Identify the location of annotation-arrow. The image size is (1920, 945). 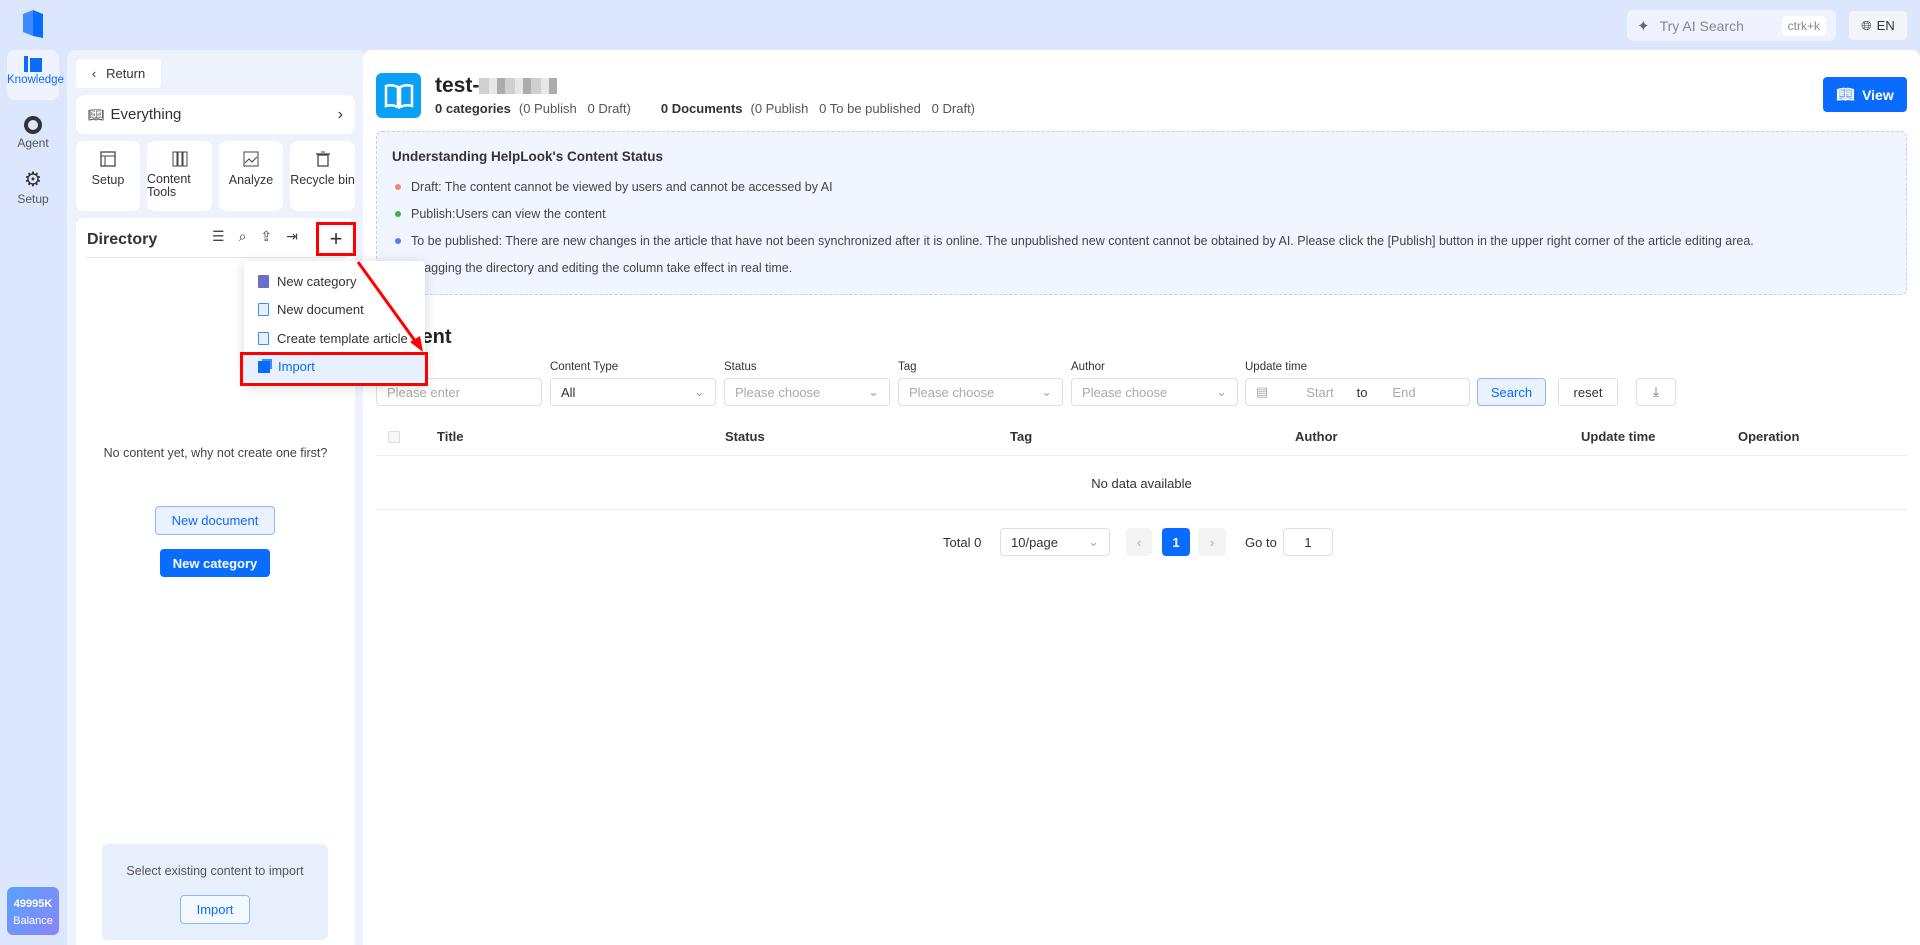
(389, 306).